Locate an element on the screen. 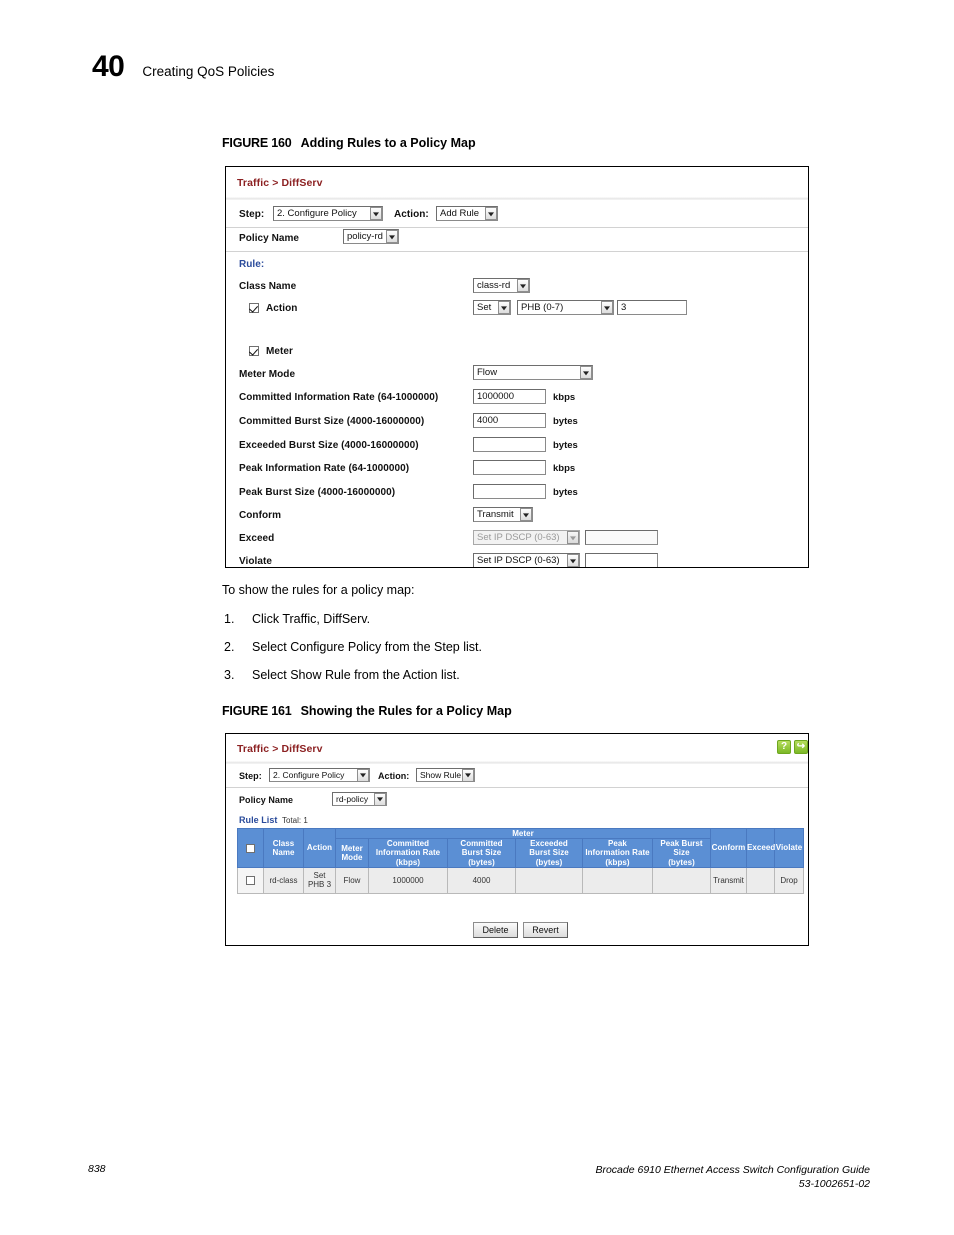 This screenshot has width=954, height=1235. conform-label: Conform is located at coordinates (260, 515).